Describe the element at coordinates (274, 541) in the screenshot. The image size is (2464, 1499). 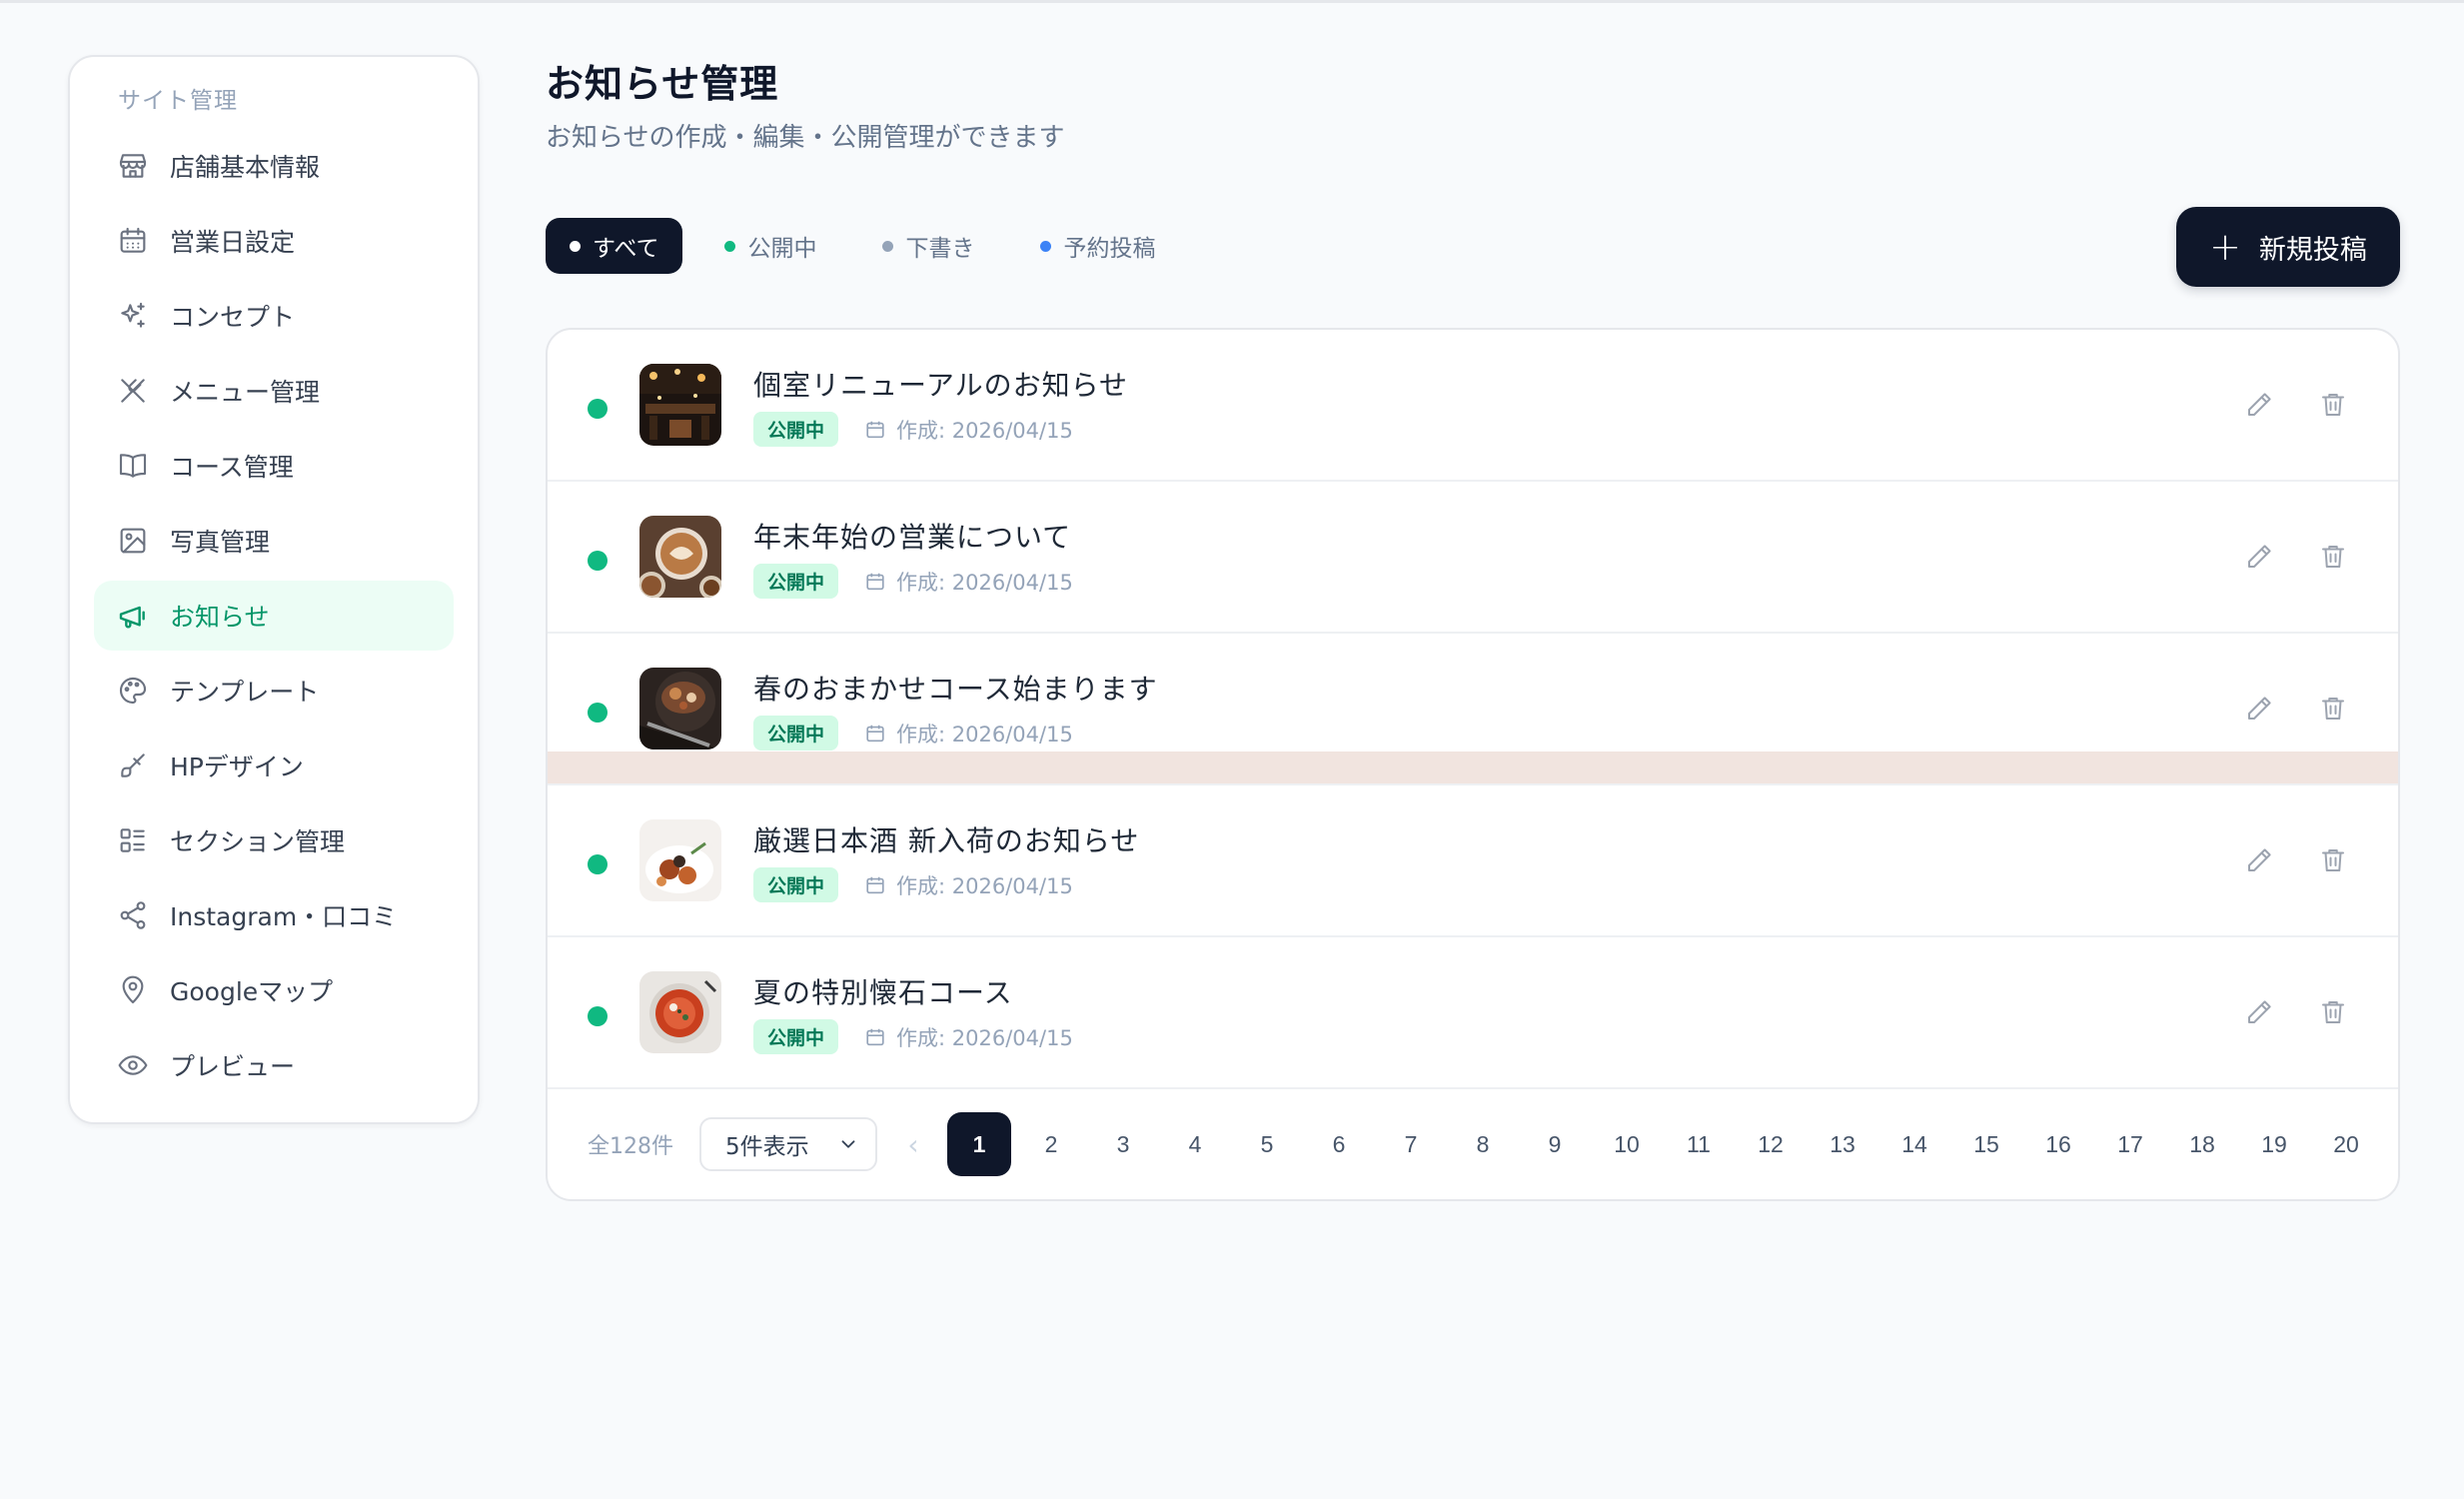
I see `sidebar-item-photos: 写真管理` at that location.